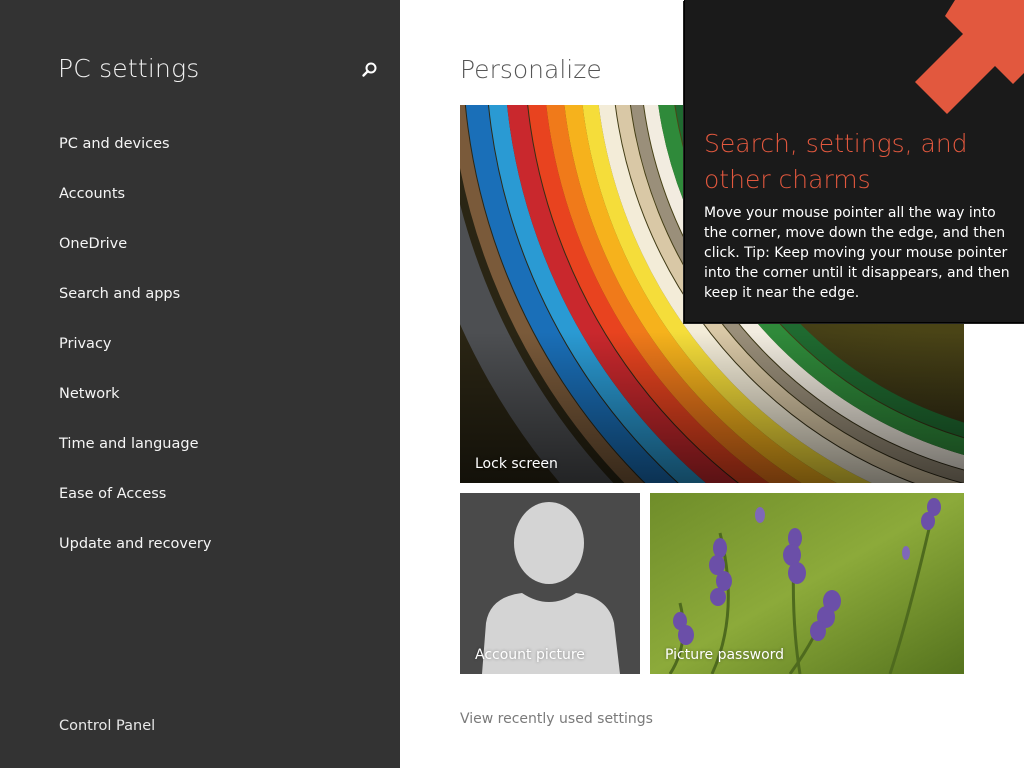 The width and height of the screenshot is (1024, 768). What do you see at coordinates (135, 559) in the screenshot?
I see `sidebar-item-update-and-recovery: Update and recovery` at bounding box center [135, 559].